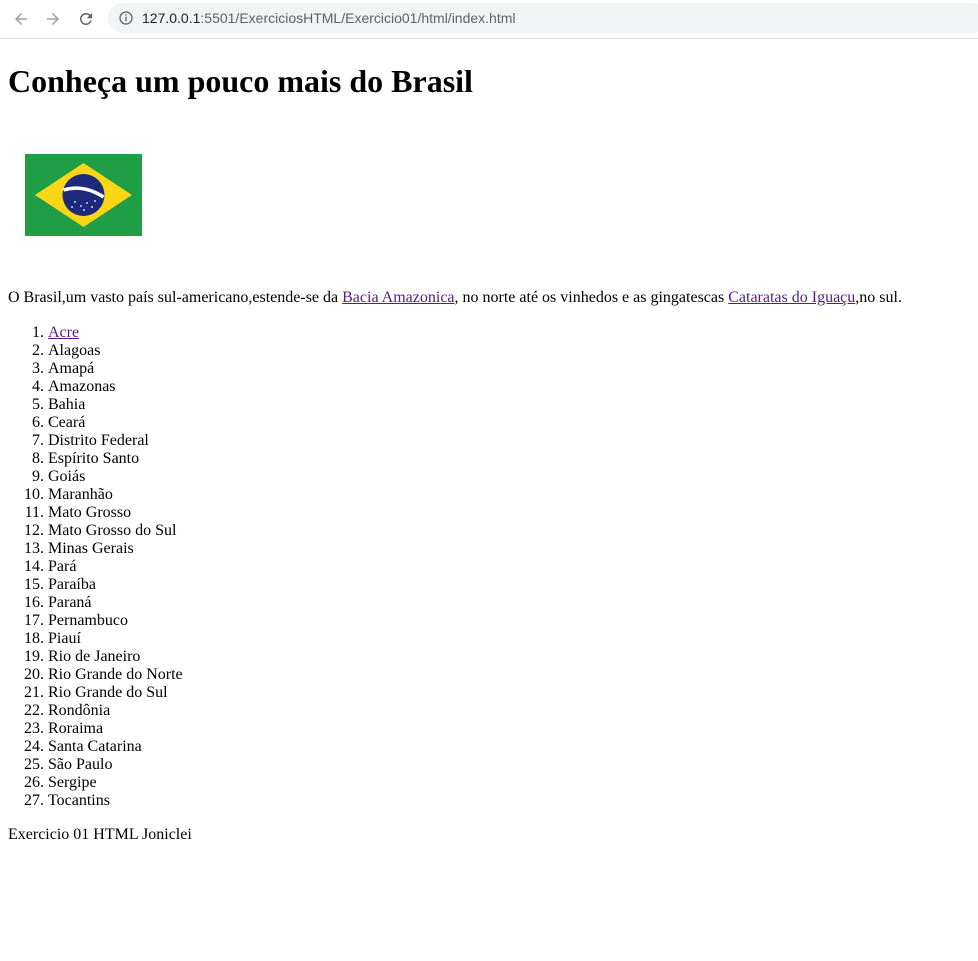 The image size is (978, 961). I want to click on list-item: Amazonas, so click(115, 387).